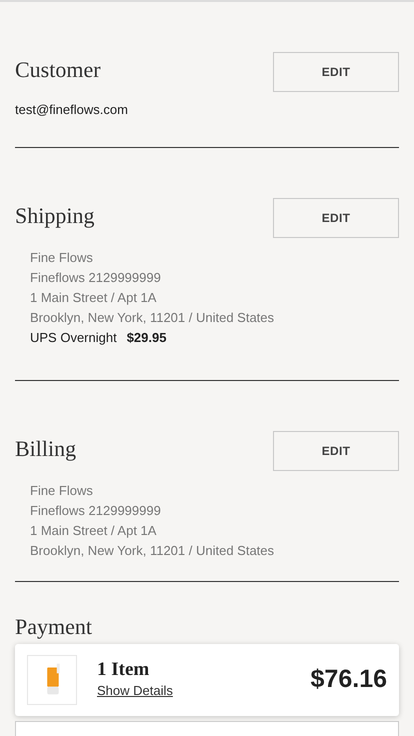 The image size is (414, 736). What do you see at coordinates (45, 449) in the screenshot?
I see `section-heading: Billing` at bounding box center [45, 449].